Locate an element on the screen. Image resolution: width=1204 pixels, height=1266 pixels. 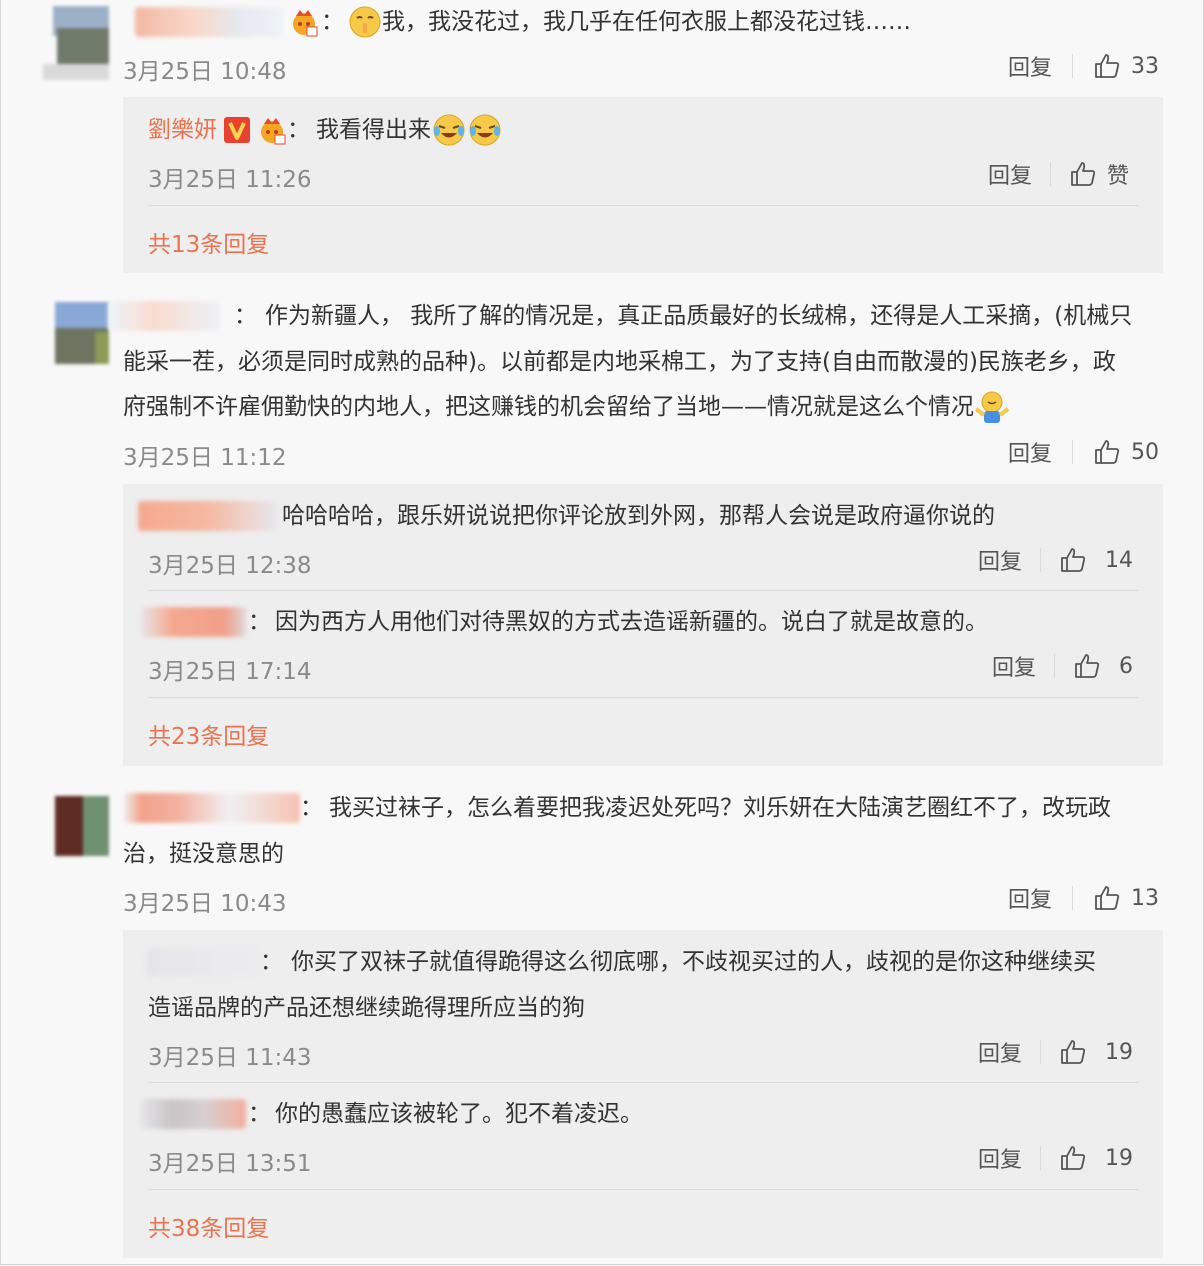
like-count: 50 is located at coordinates (1145, 452).